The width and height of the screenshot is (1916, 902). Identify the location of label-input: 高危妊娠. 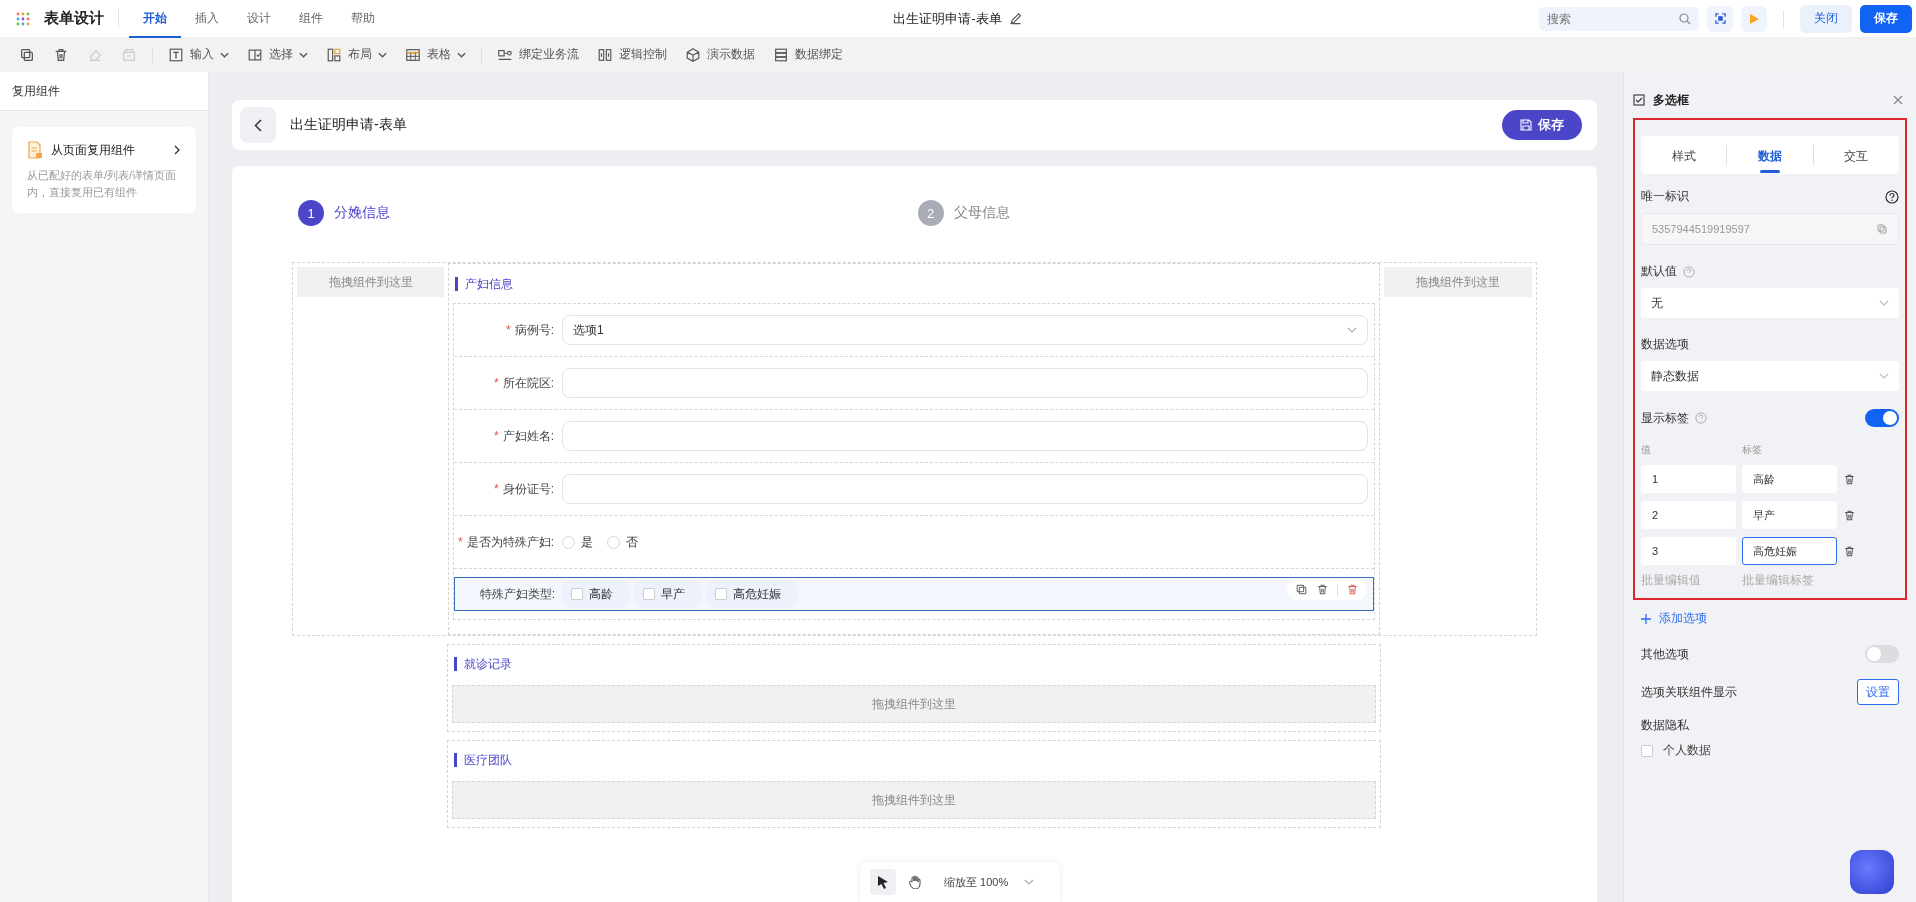
(1789, 551).